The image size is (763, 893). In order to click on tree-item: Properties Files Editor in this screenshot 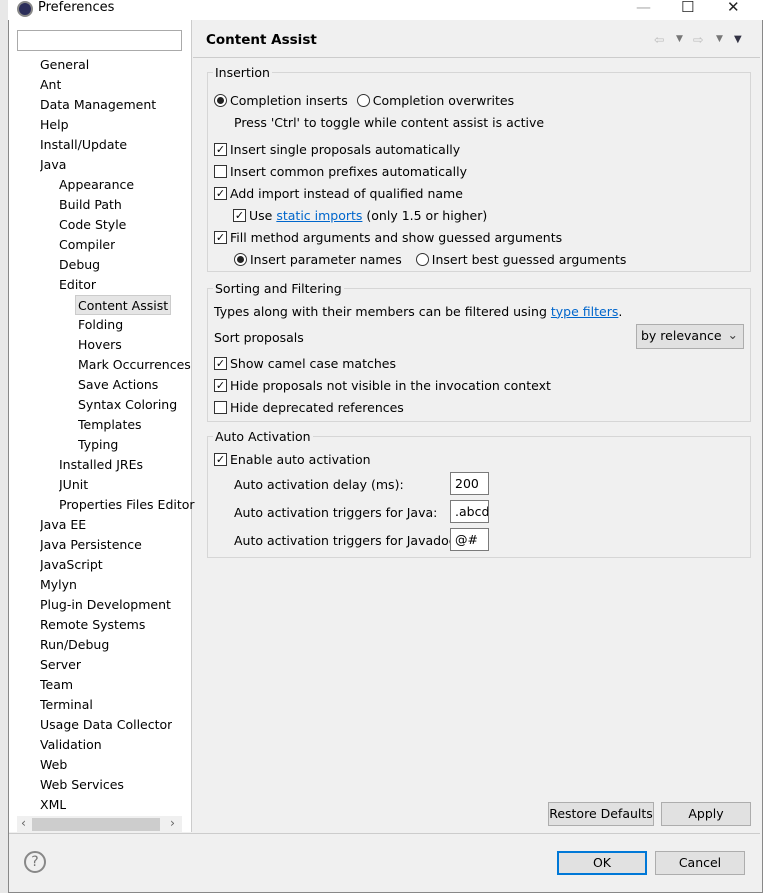, I will do `click(127, 505)`.